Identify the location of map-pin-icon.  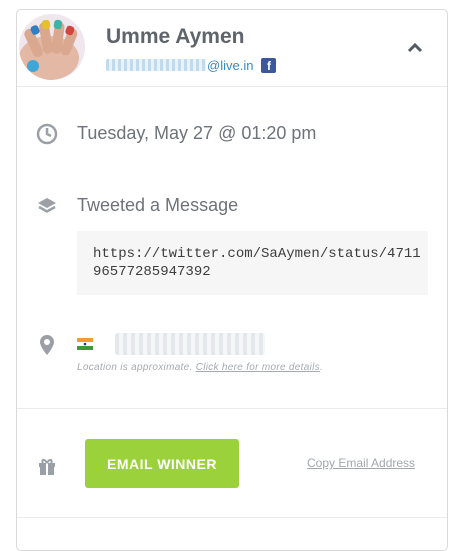
(47, 345).